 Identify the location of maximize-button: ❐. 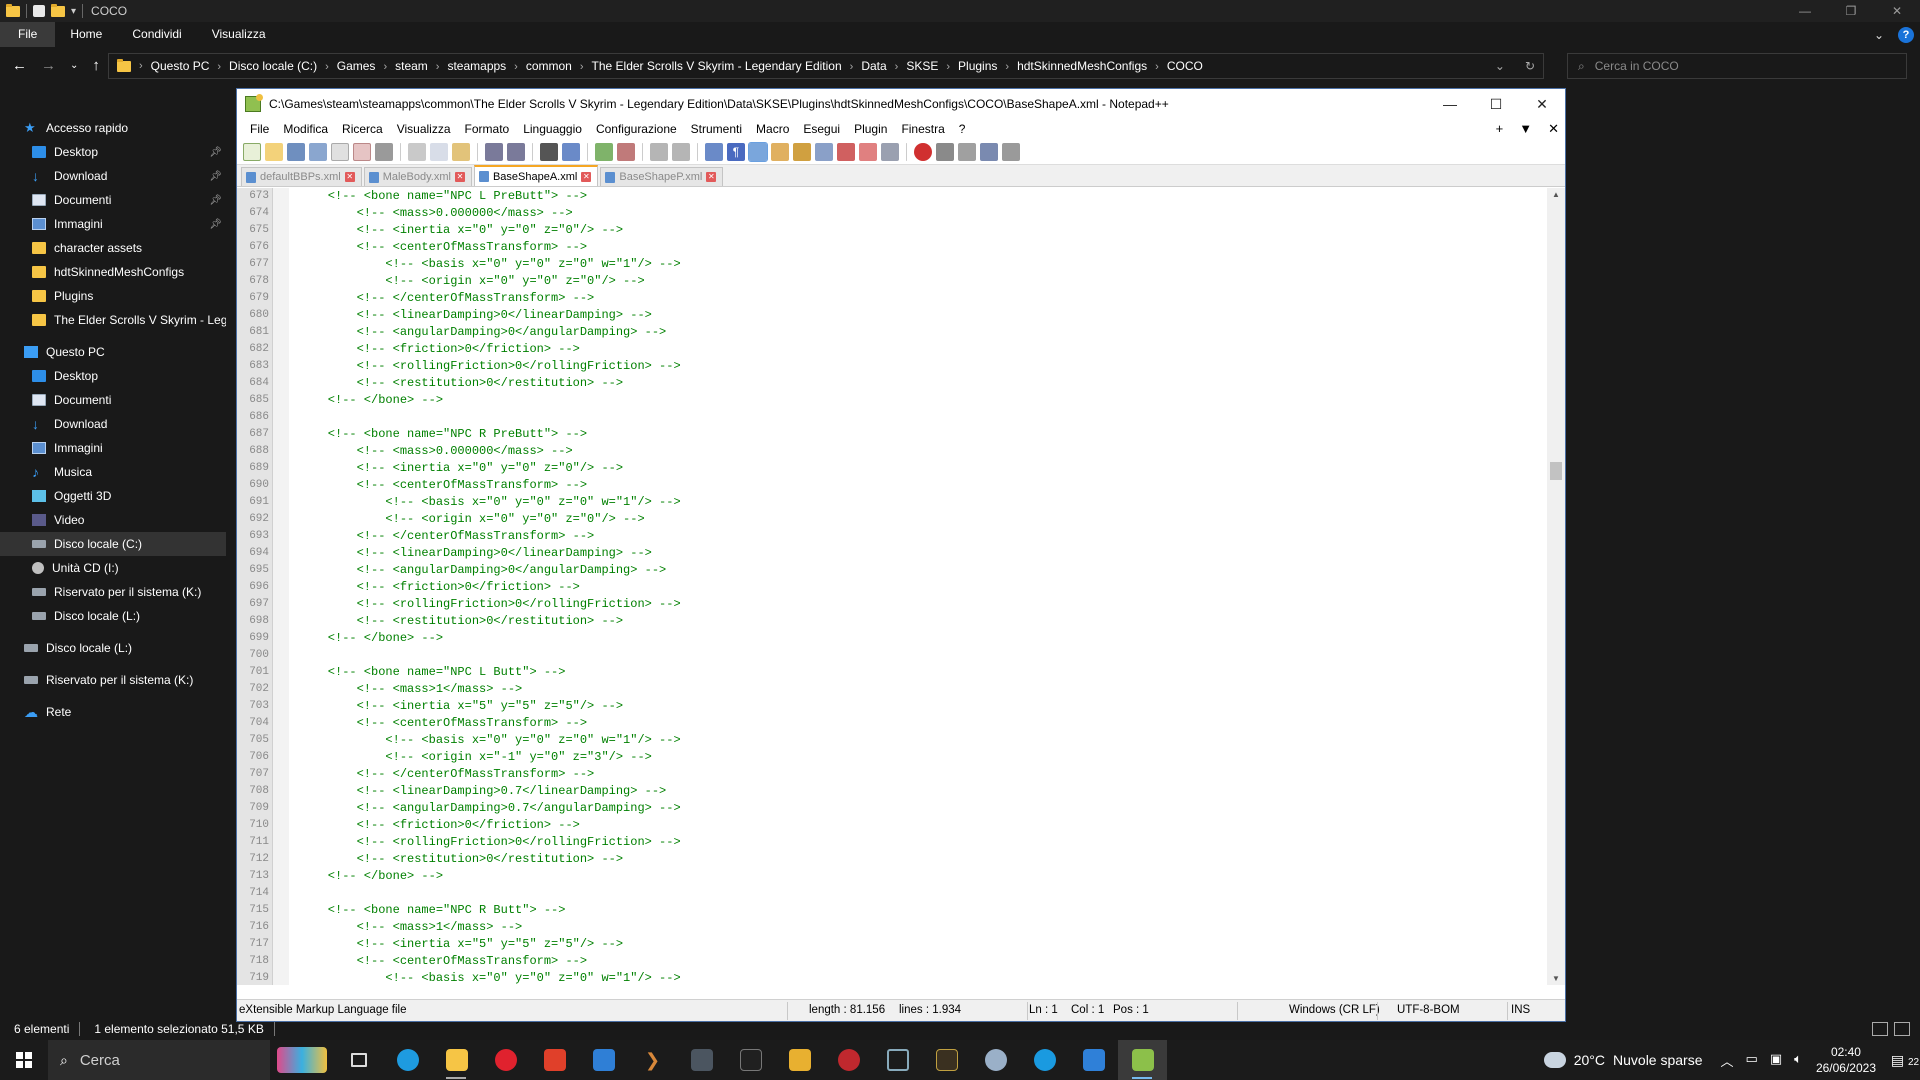
(1851, 11).